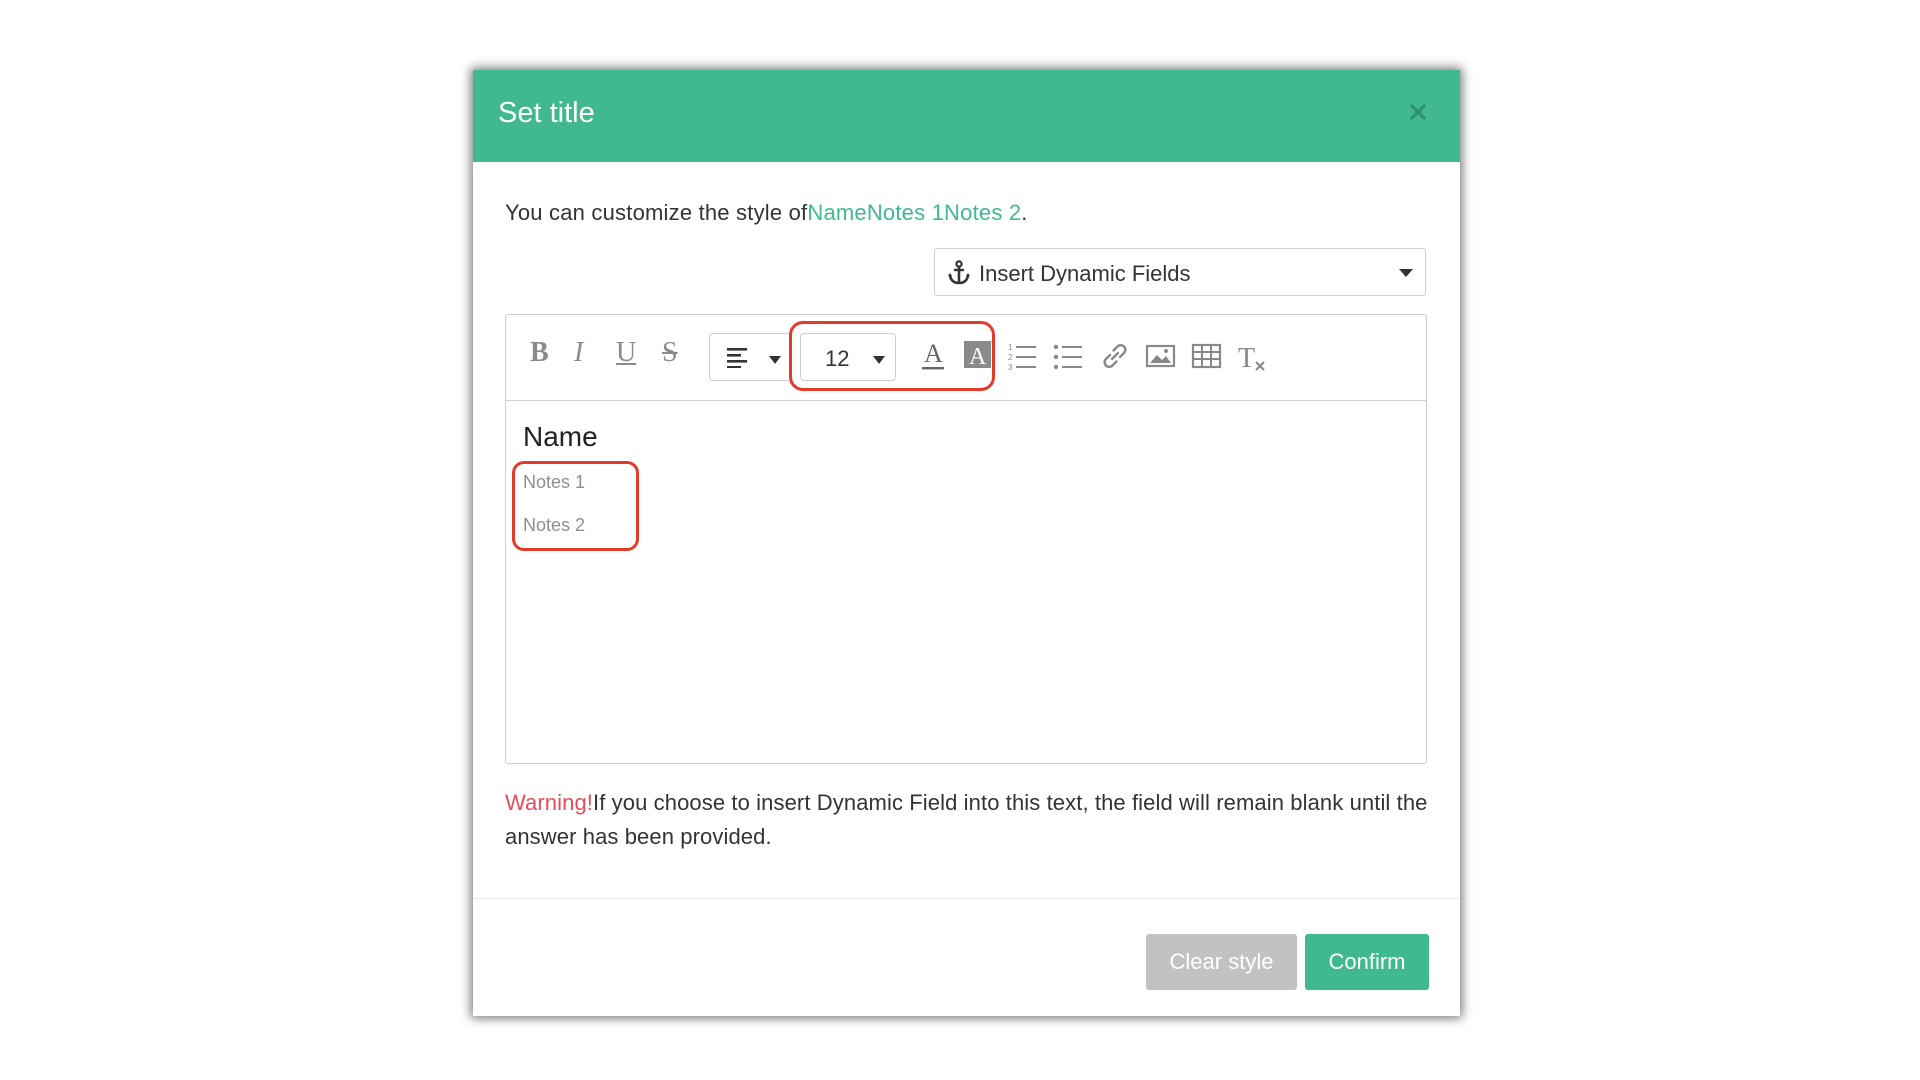 The image size is (1920, 1080). What do you see at coordinates (539, 353) in the screenshot?
I see `bold-button: B` at bounding box center [539, 353].